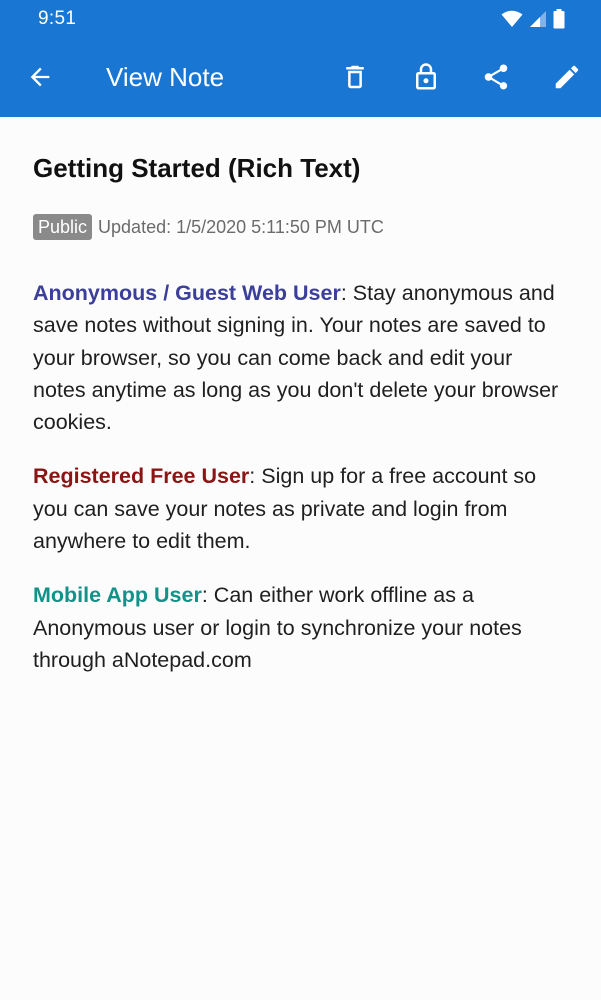 This screenshot has width=601, height=1000. What do you see at coordinates (559, 19) in the screenshot?
I see `battery-icon` at bounding box center [559, 19].